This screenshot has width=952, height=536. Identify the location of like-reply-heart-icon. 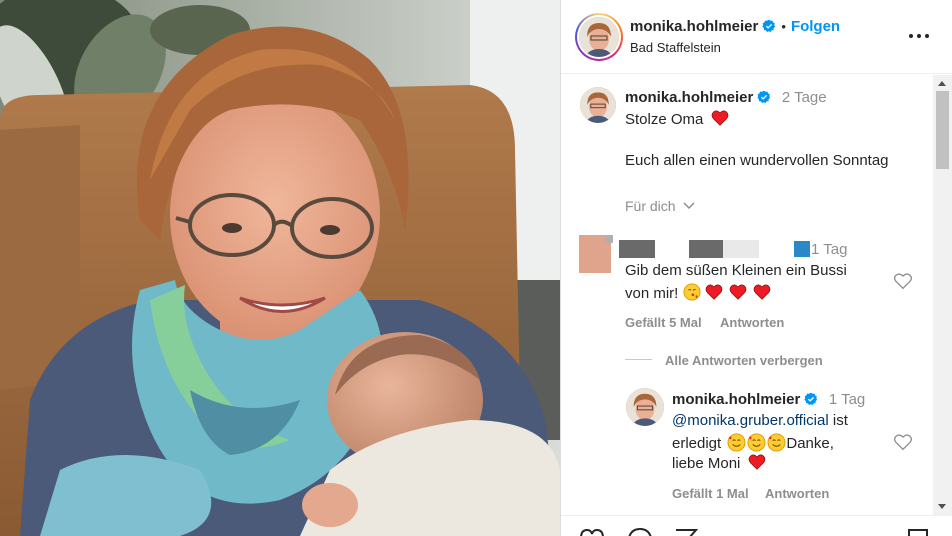
(903, 442).